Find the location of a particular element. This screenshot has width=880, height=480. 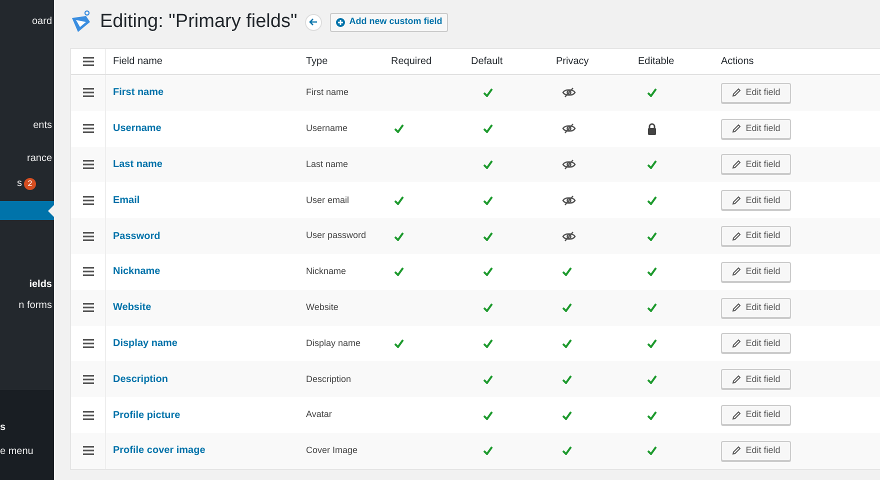

plus-circle-icon is located at coordinates (341, 22).